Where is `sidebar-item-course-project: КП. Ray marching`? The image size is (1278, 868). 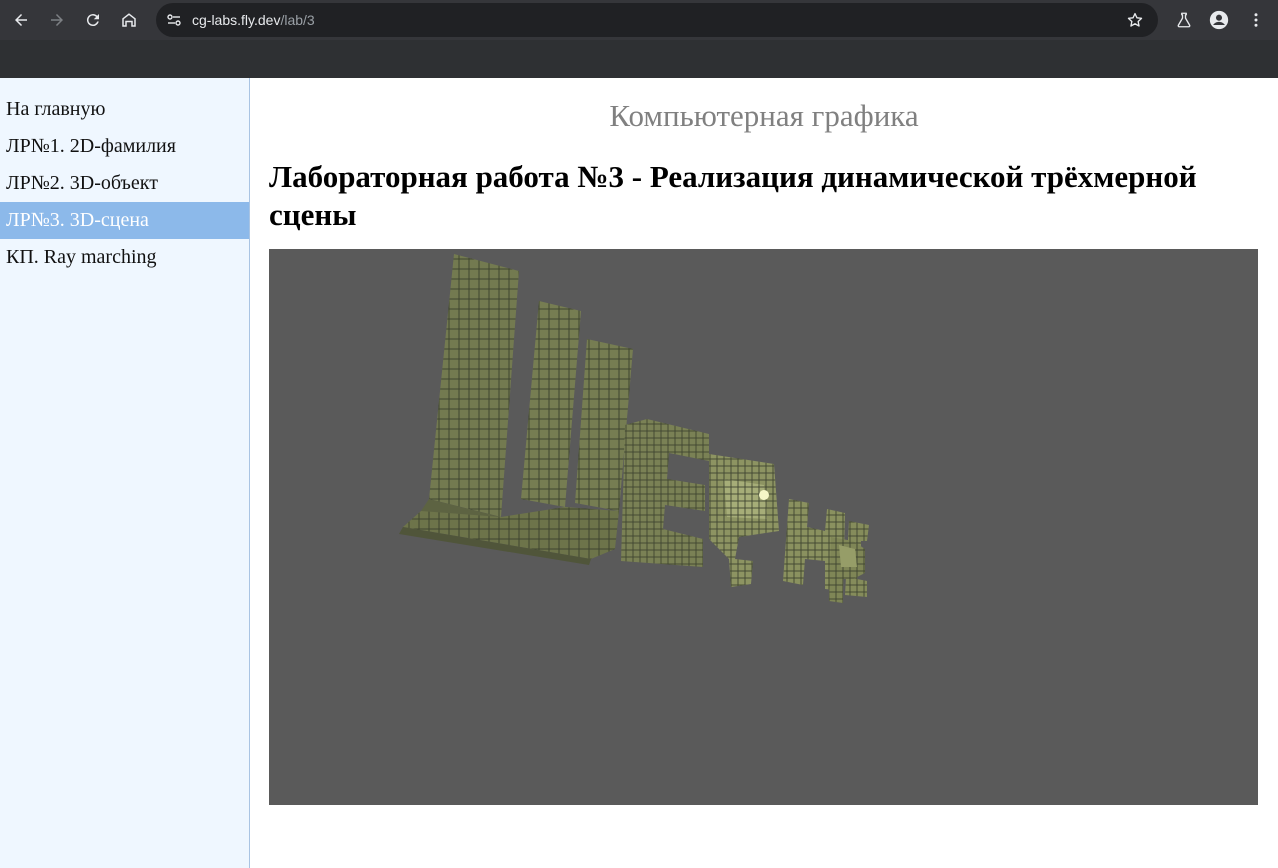 sidebar-item-course-project: КП. Ray marching is located at coordinates (124, 257).